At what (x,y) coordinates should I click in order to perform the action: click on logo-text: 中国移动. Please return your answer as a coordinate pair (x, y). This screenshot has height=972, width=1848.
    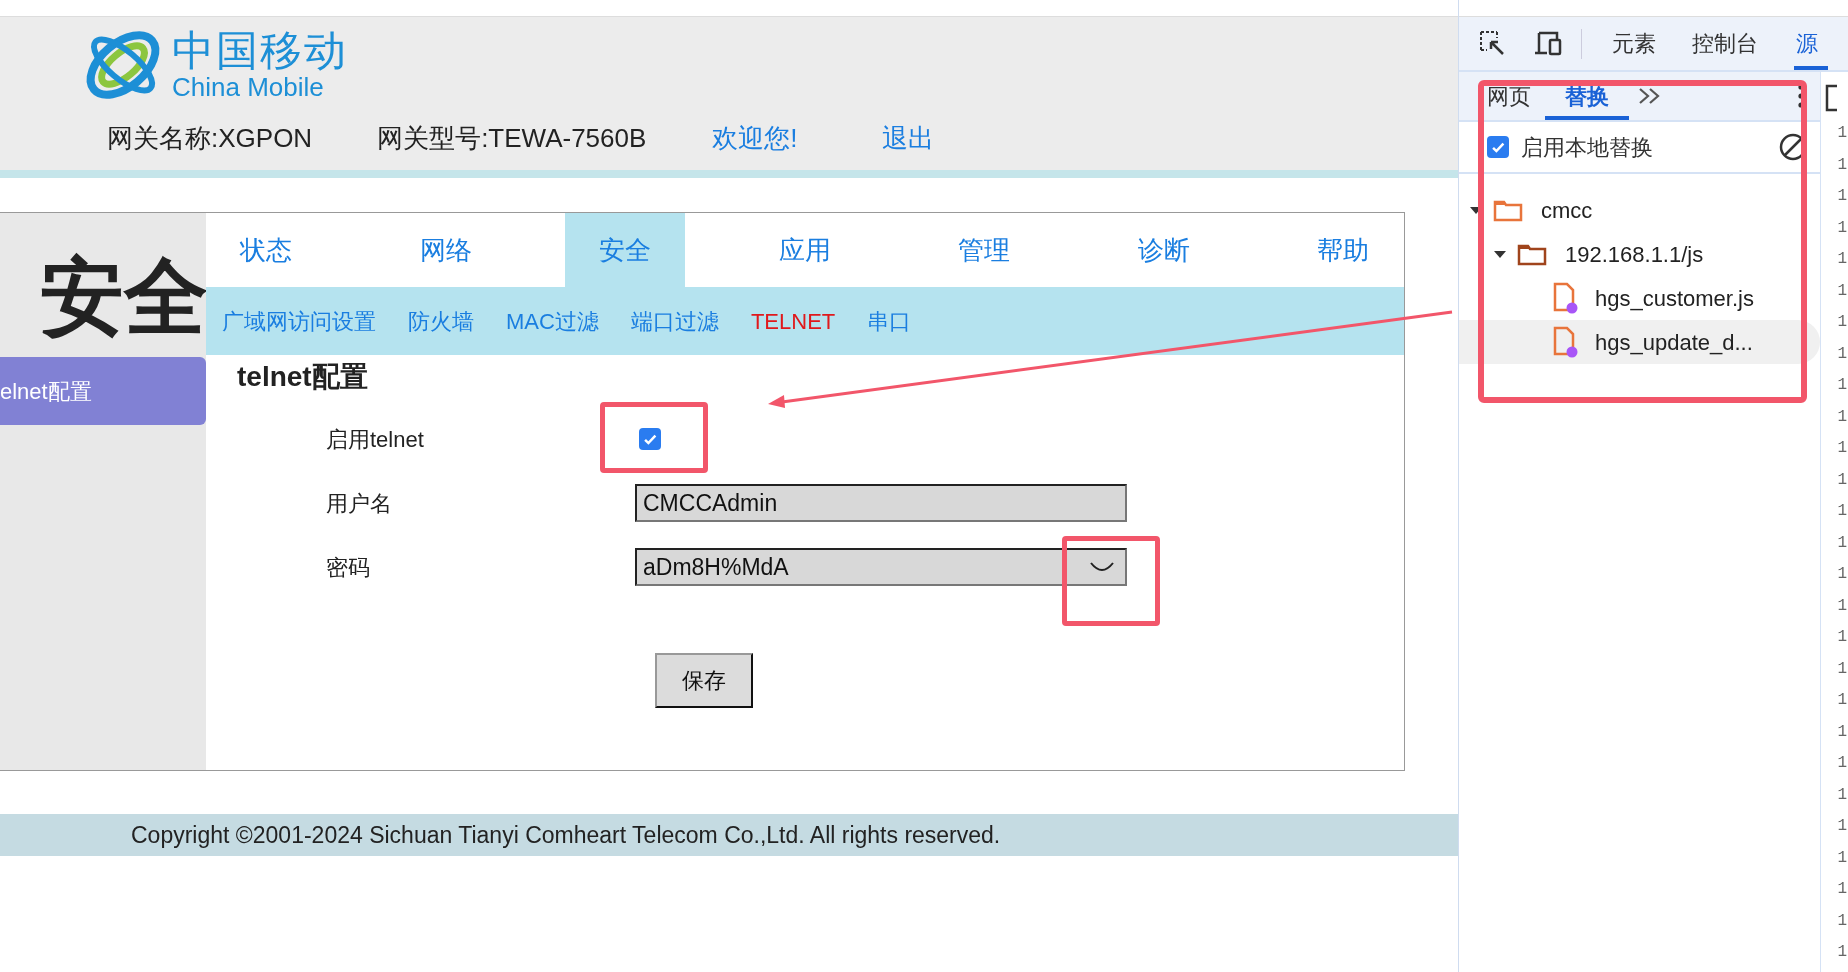
    Looking at the image, I should click on (260, 51).